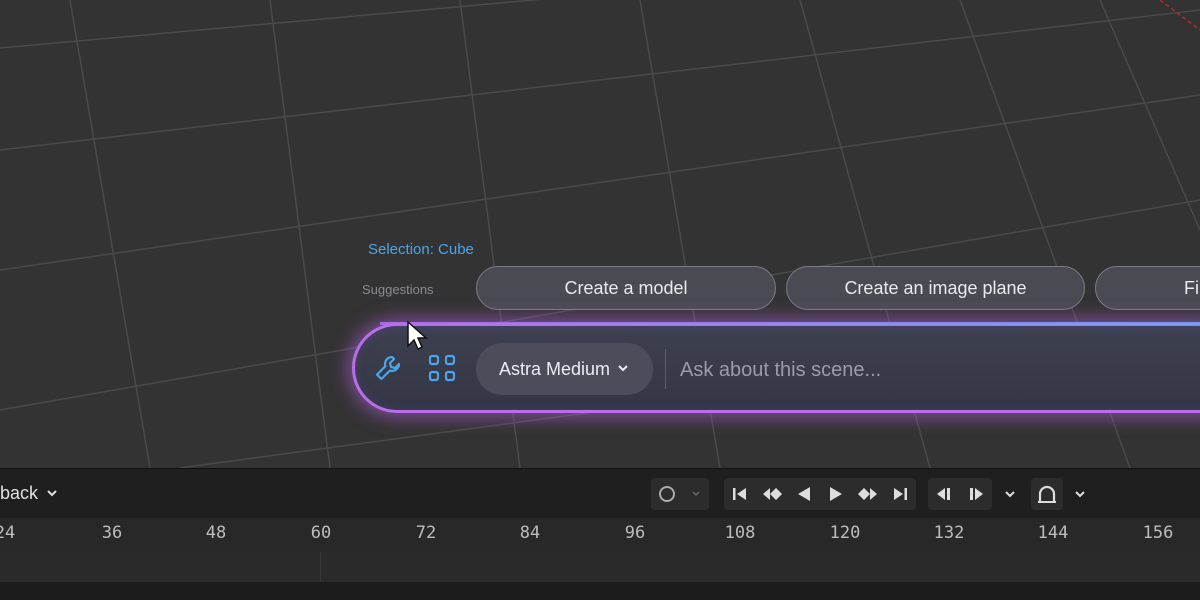 The image size is (1200, 600). I want to click on jump-end-icon, so click(900, 494).